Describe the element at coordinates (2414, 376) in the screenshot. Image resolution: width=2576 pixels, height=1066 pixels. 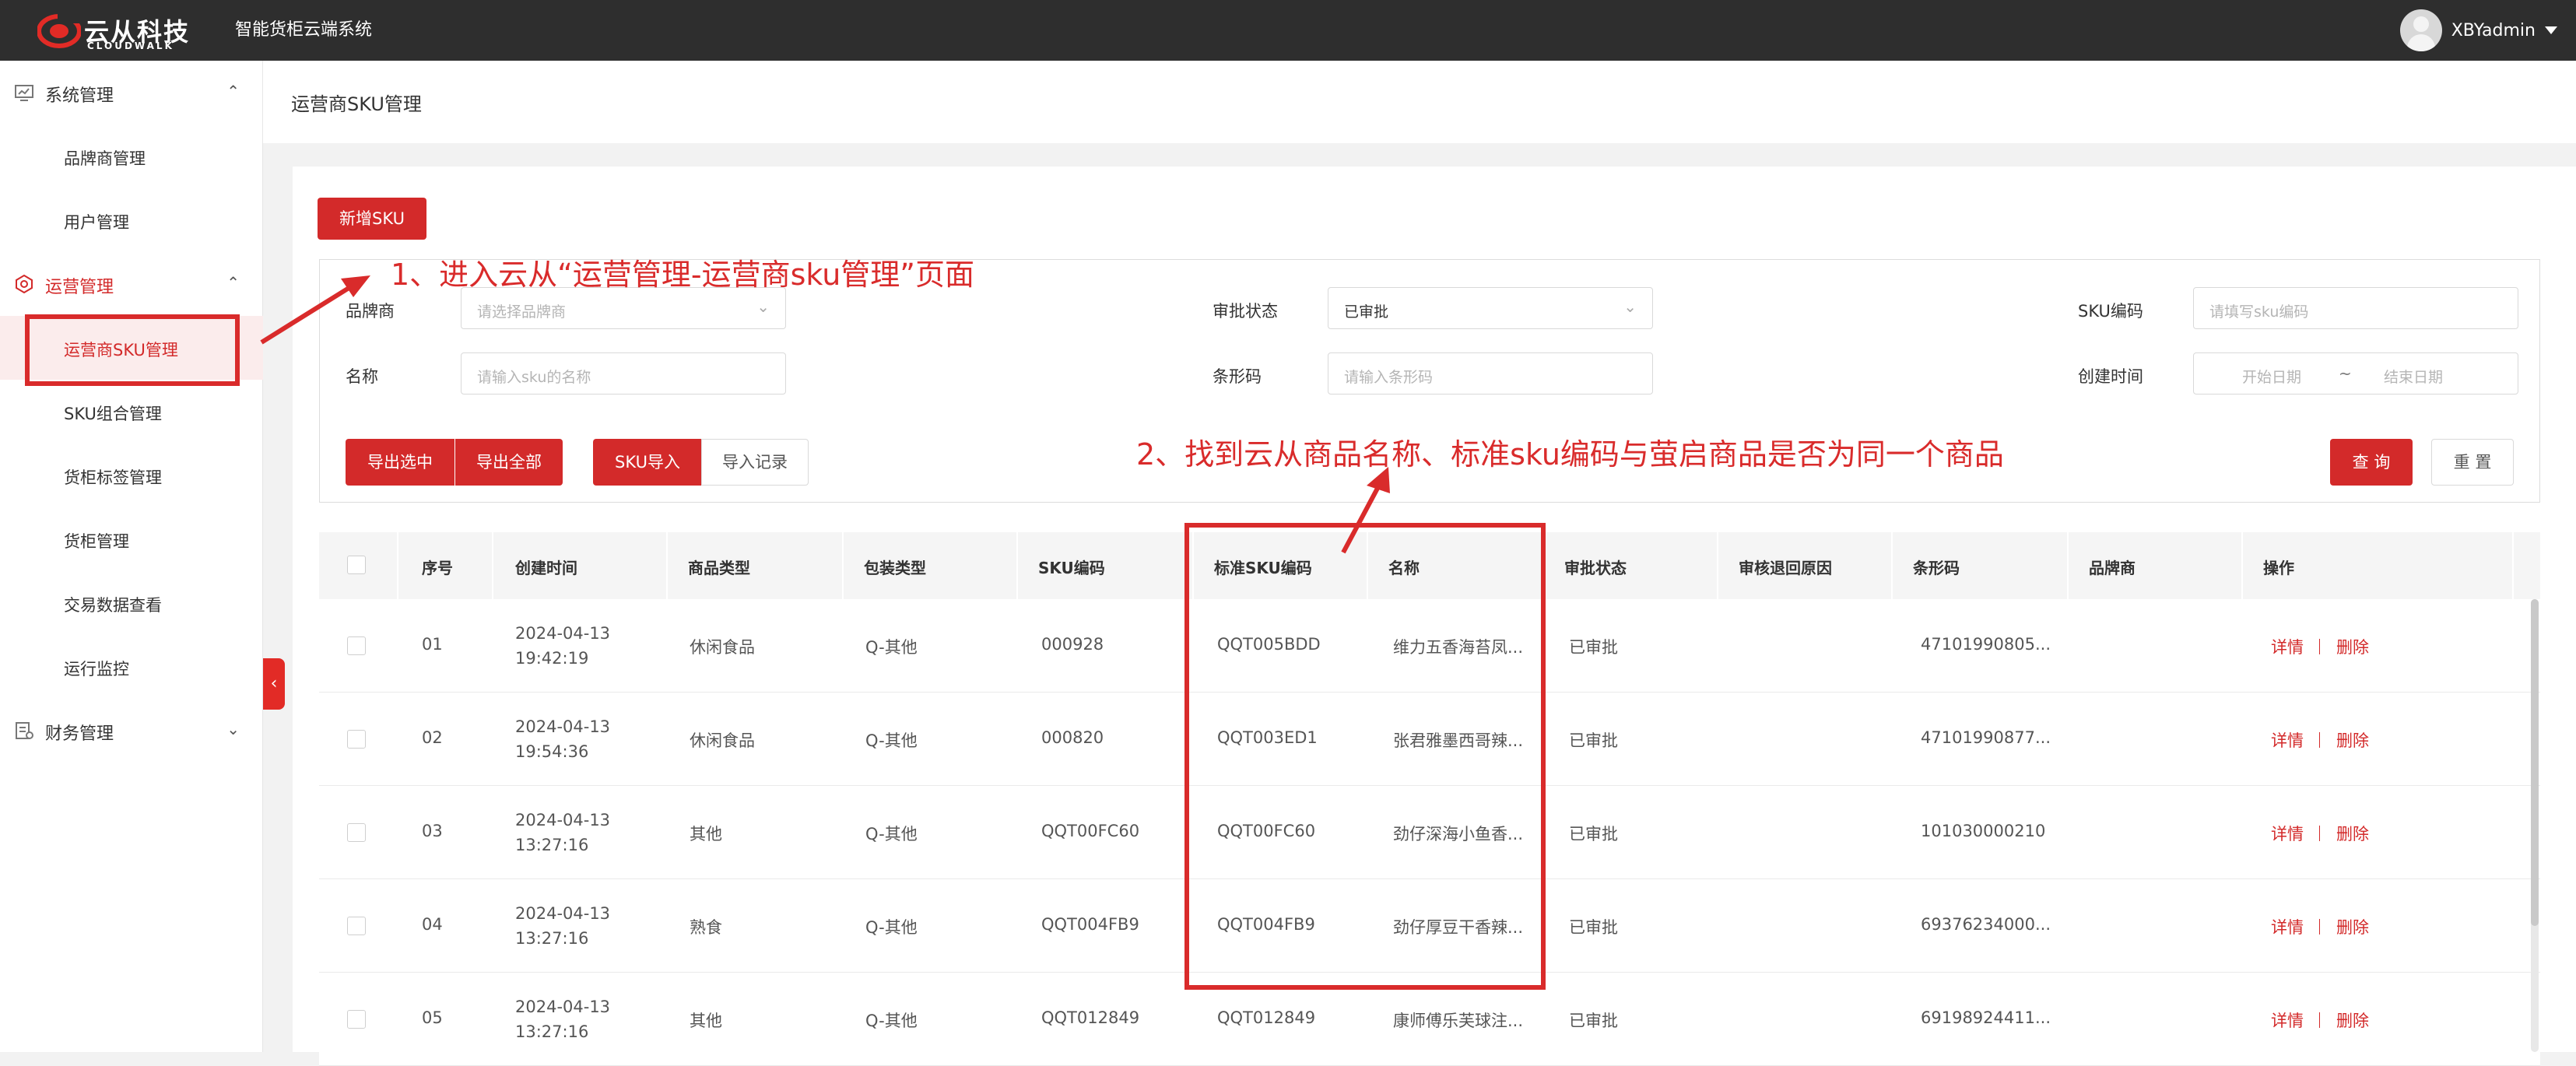
I see `end-date-placeholder: 结束日期` at that location.